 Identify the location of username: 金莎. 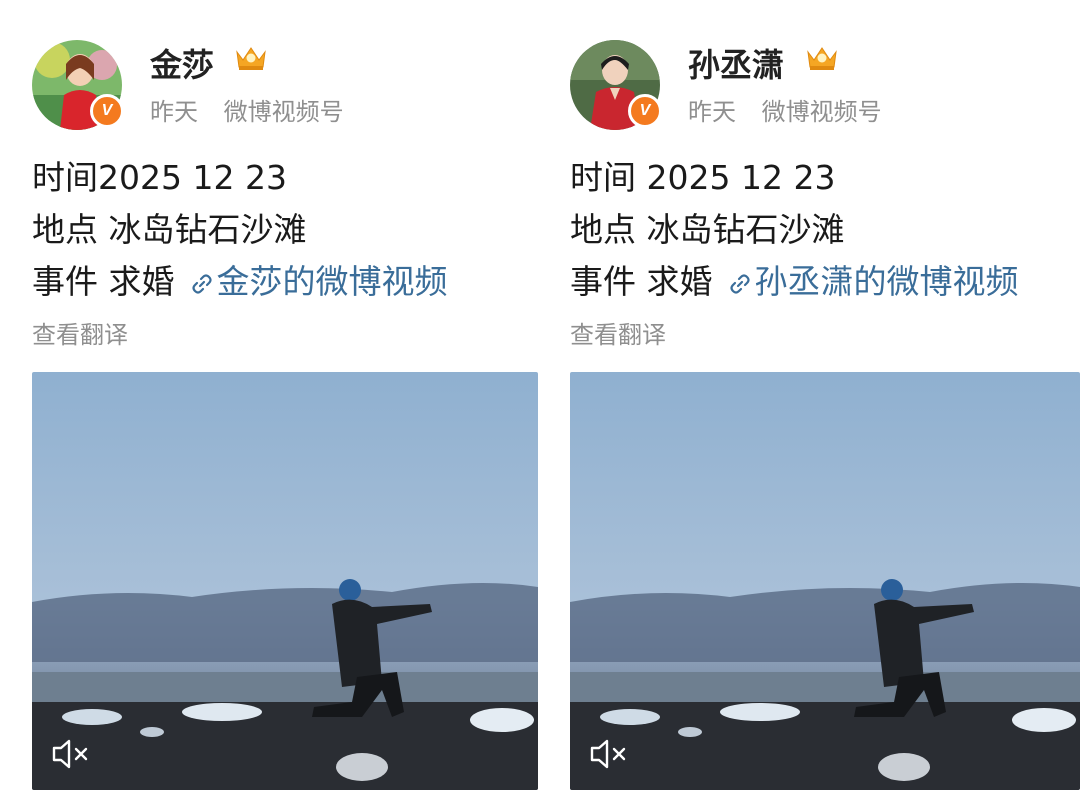
(182, 63).